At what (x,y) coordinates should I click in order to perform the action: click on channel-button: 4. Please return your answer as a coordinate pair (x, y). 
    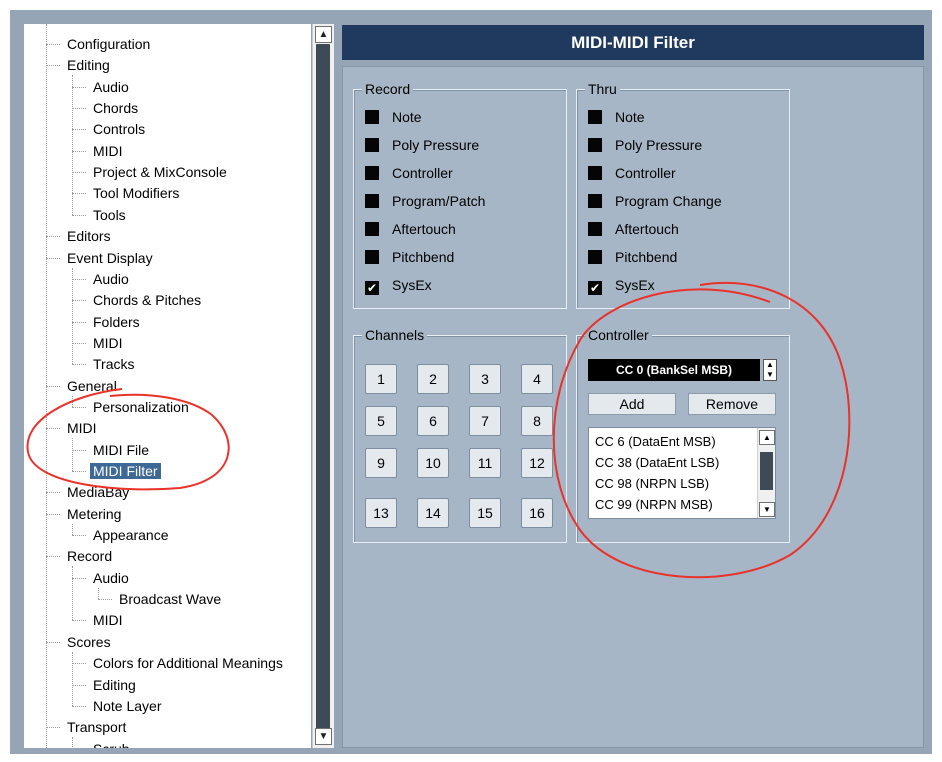
    Looking at the image, I should click on (537, 379).